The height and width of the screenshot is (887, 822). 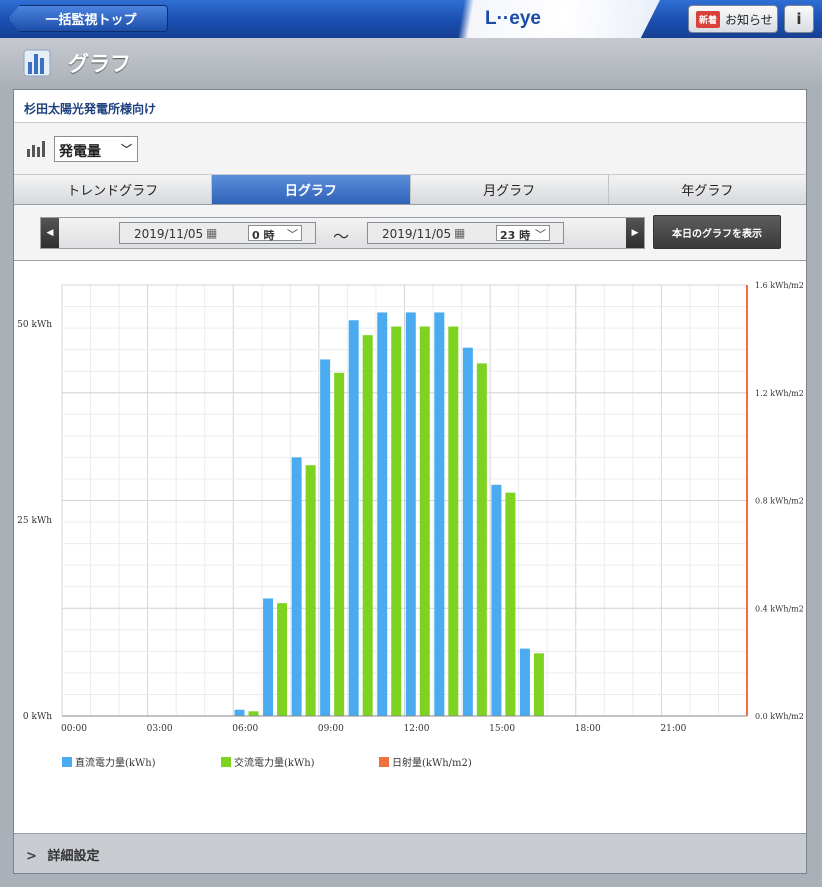 What do you see at coordinates (74, 729) in the screenshot?
I see `x-tick-label: 00:00` at bounding box center [74, 729].